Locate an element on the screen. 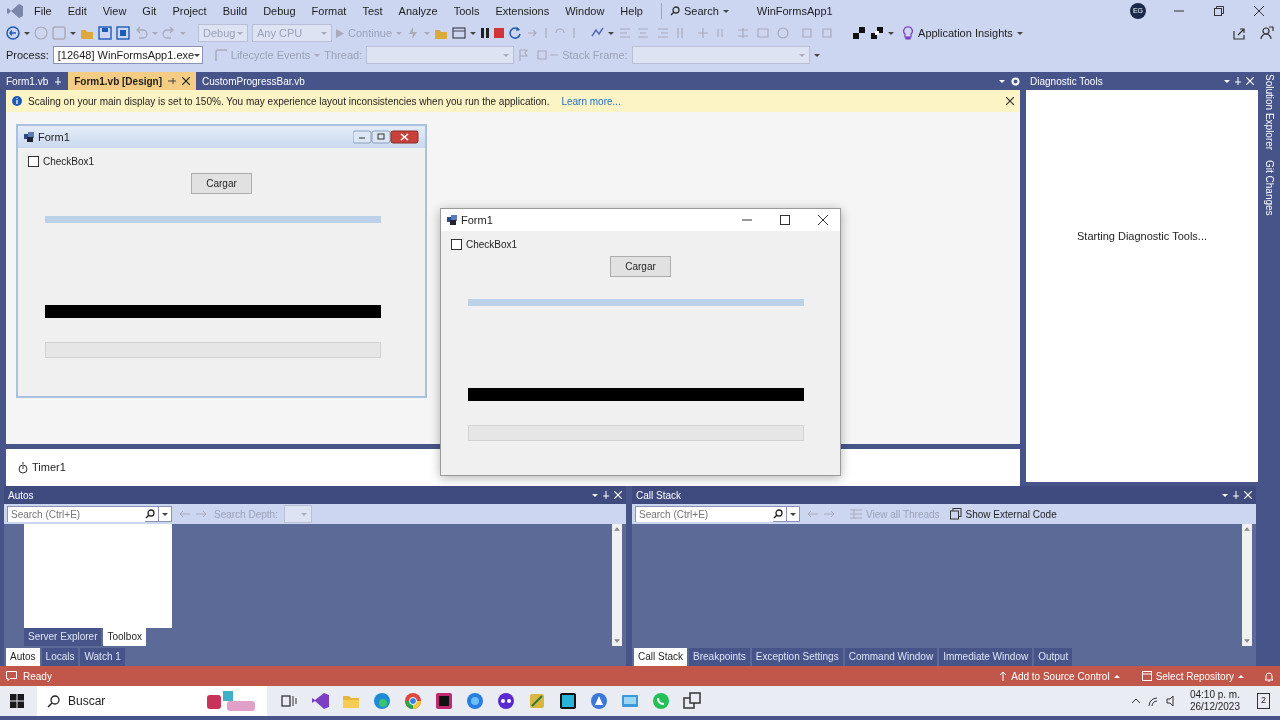  process-dropdown: [12648] WinFormsApp1.exe is located at coordinates (127, 55).